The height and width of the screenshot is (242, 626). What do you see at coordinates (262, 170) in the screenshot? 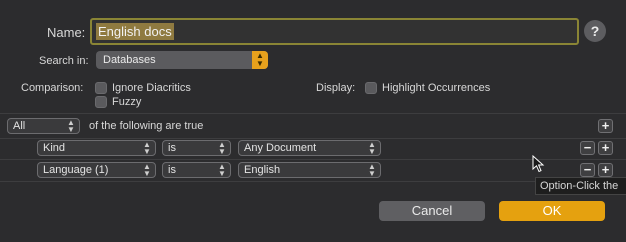
I see `criterion-value-value: English` at bounding box center [262, 170].